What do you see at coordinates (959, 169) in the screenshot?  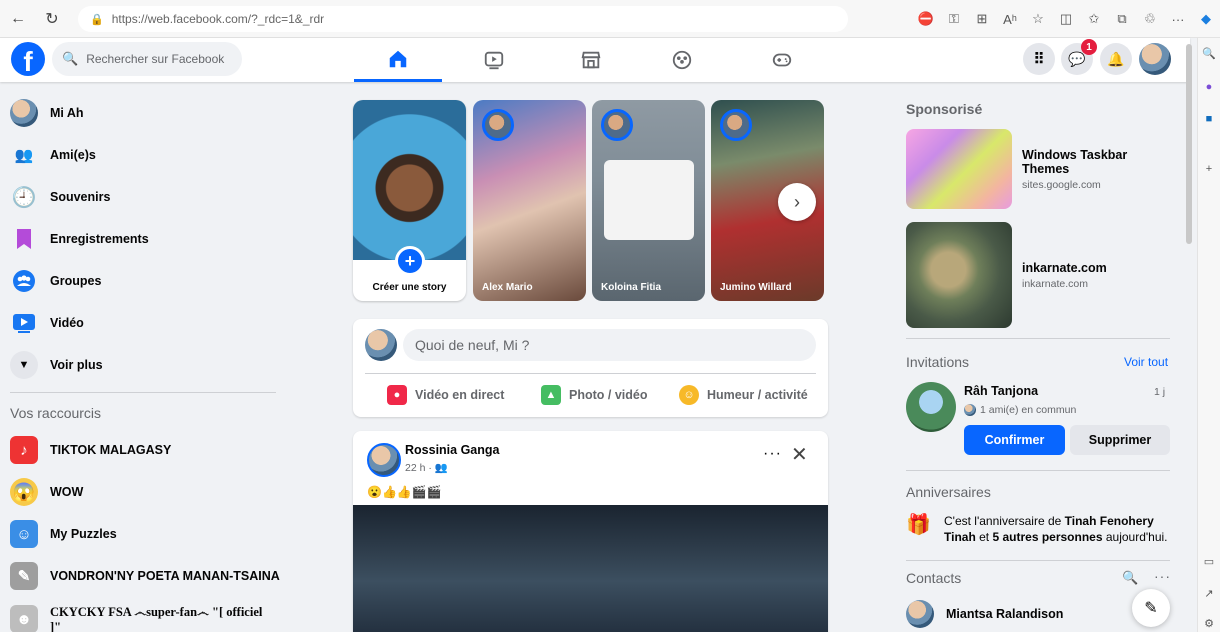 I see `ad-image` at bounding box center [959, 169].